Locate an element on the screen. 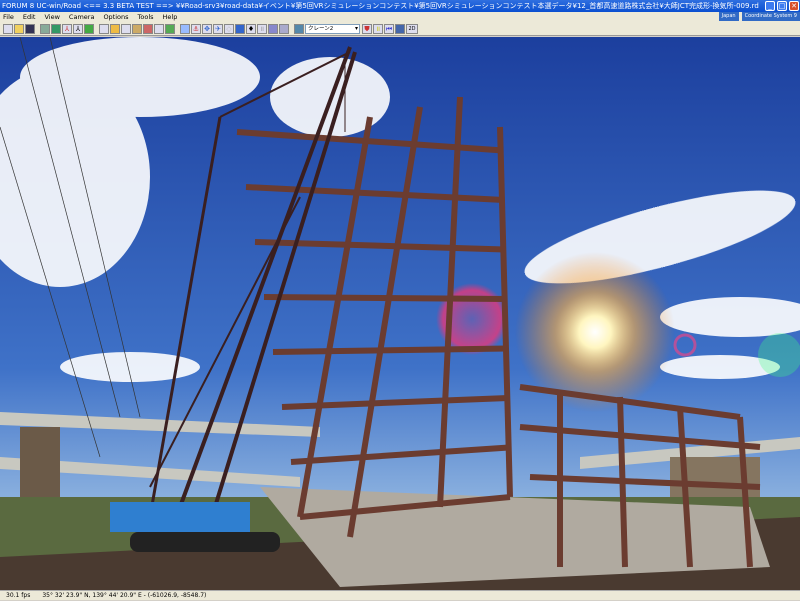  flag-icon is located at coordinates (400, 28).